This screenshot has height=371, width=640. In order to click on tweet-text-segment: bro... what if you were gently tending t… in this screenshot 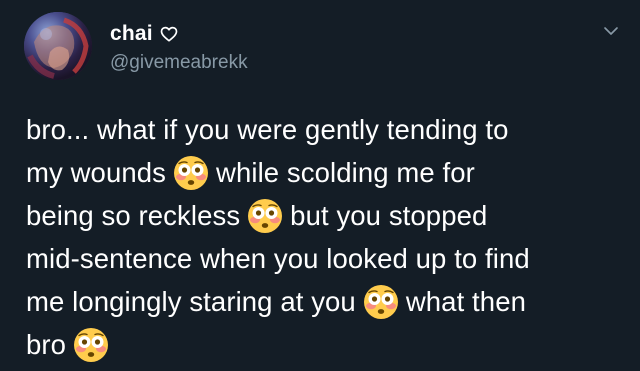, I will do `click(267, 129)`.